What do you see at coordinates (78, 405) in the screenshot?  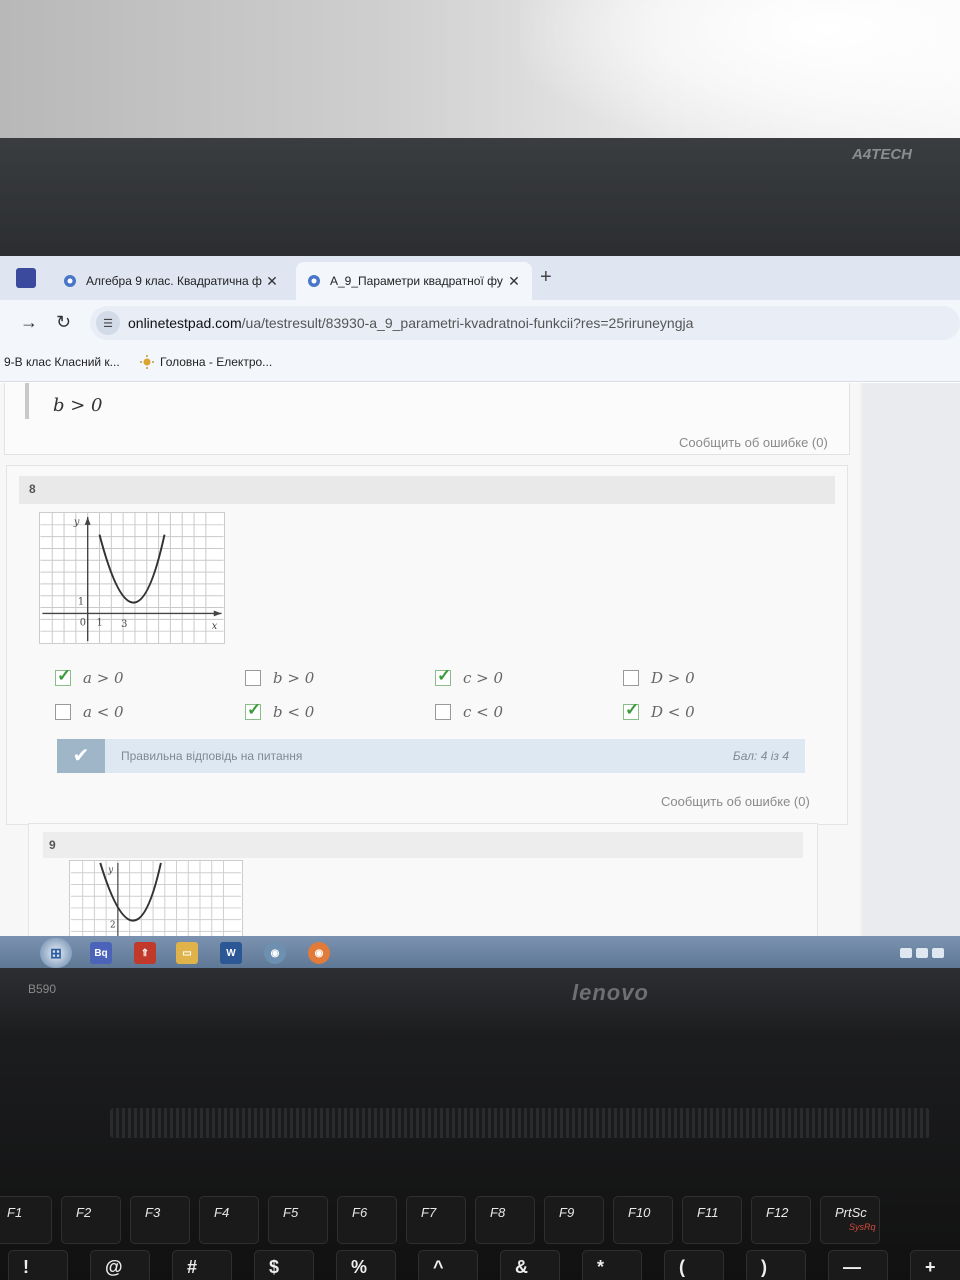 I see `previous-answer: b > 0` at bounding box center [78, 405].